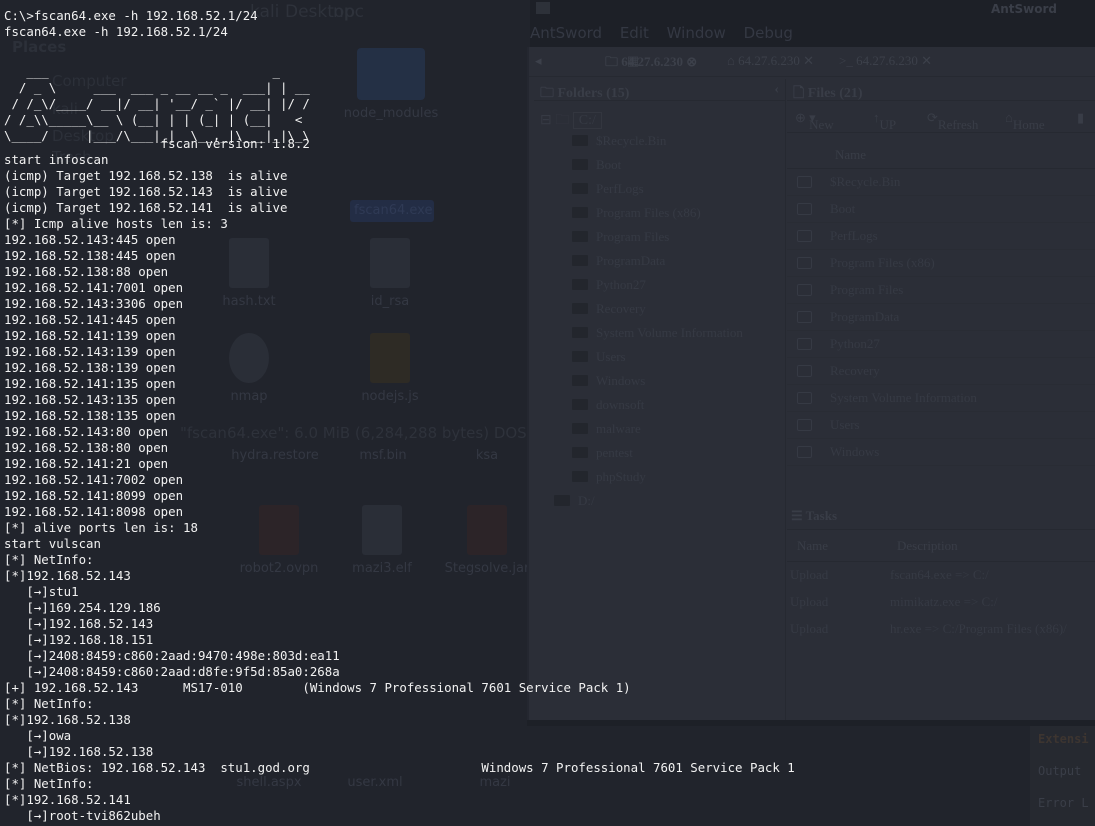  Describe the element at coordinates (79, 639) in the screenshot. I see `terminal-line: [→]192.168.18.151` at that location.